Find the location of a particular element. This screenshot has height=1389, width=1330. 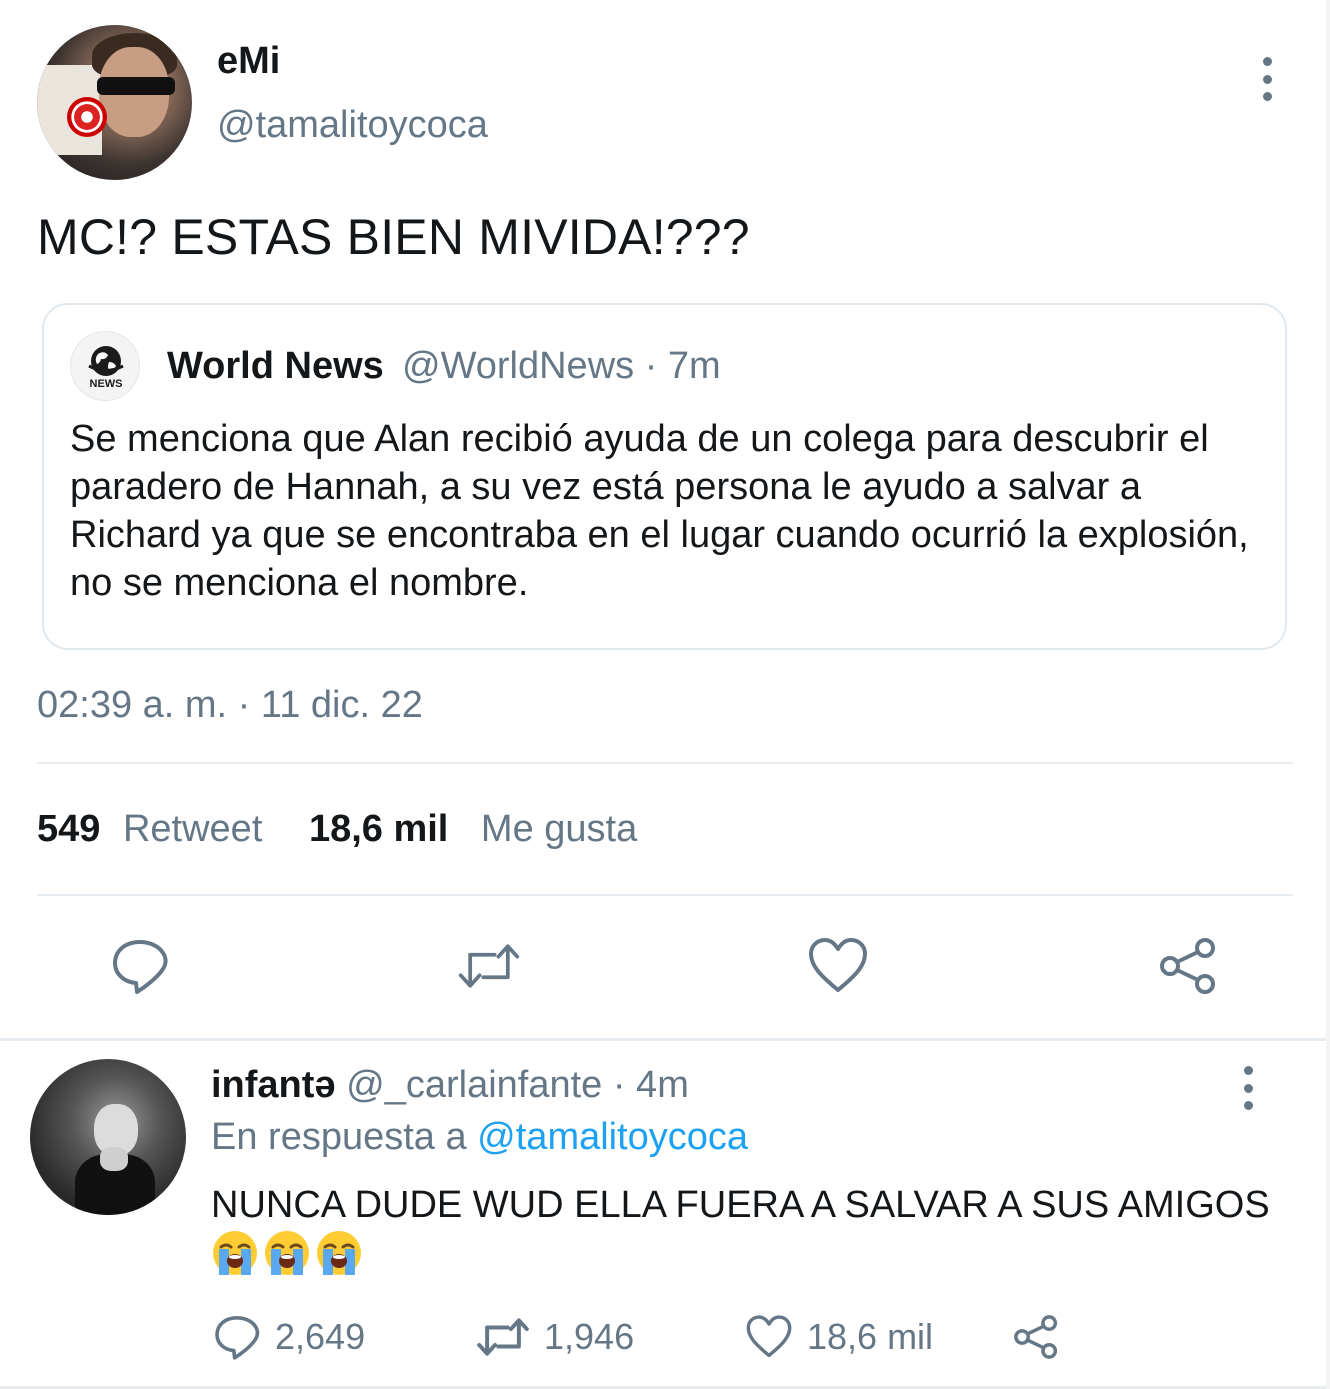

tweet-text: MC!? ESTAS BIEN MIVIDA!??? is located at coordinates (393, 237).